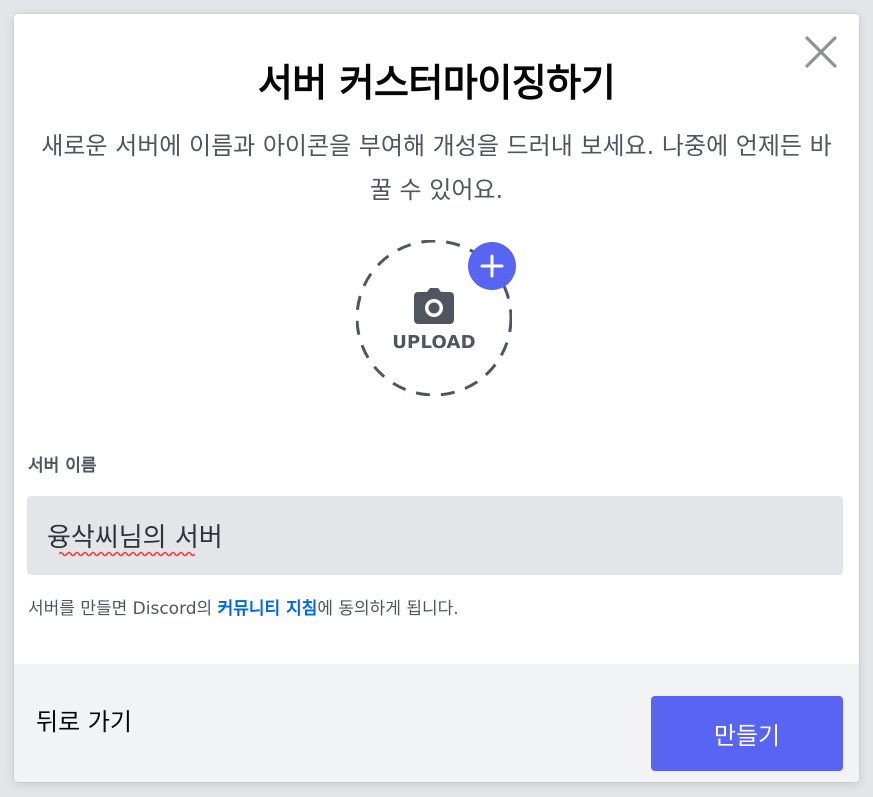 This screenshot has height=797, width=873. I want to click on server-name-field, so click(435, 535).